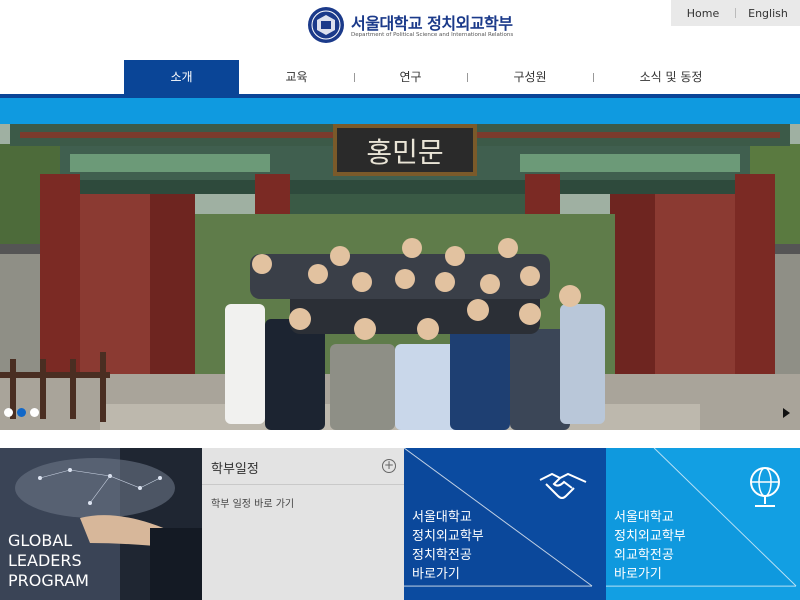 This screenshot has width=800, height=600. I want to click on nav-item-research: 연구, so click(410, 77).